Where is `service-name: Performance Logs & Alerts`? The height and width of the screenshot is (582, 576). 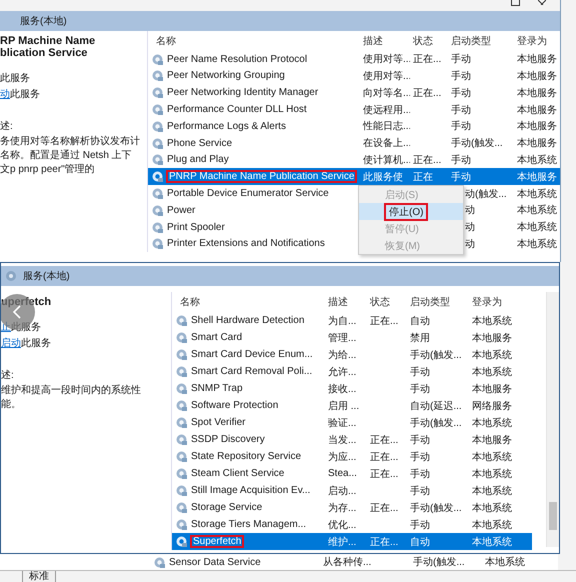 service-name: Performance Logs & Alerts is located at coordinates (226, 126).